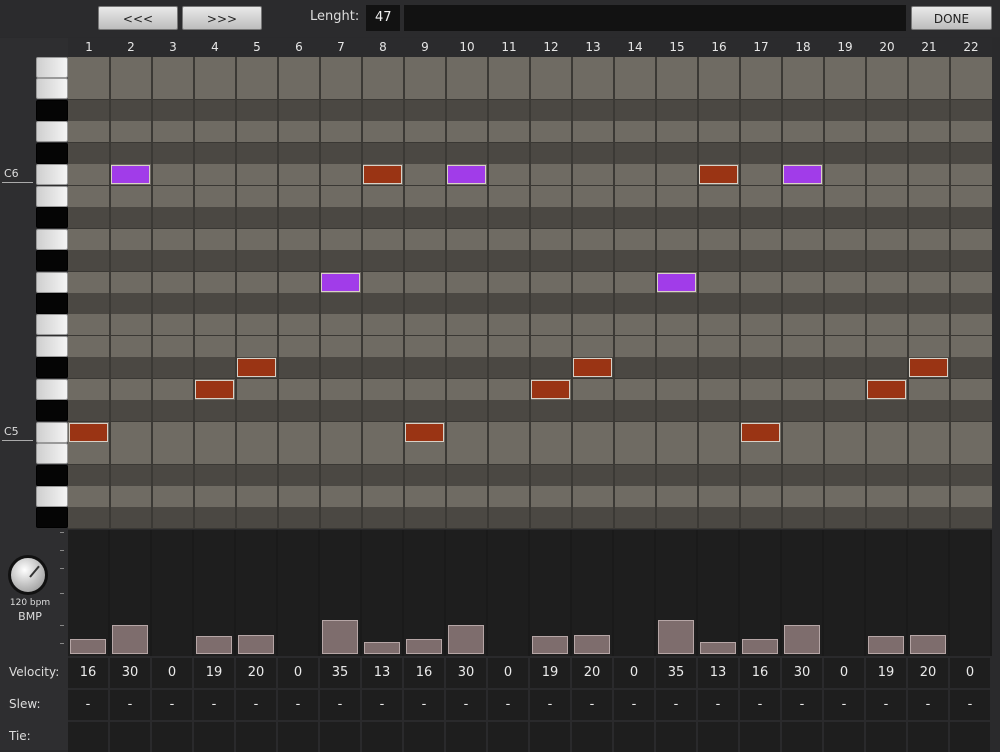  What do you see at coordinates (222, 18) in the screenshot?
I see `next-button: >>>` at bounding box center [222, 18].